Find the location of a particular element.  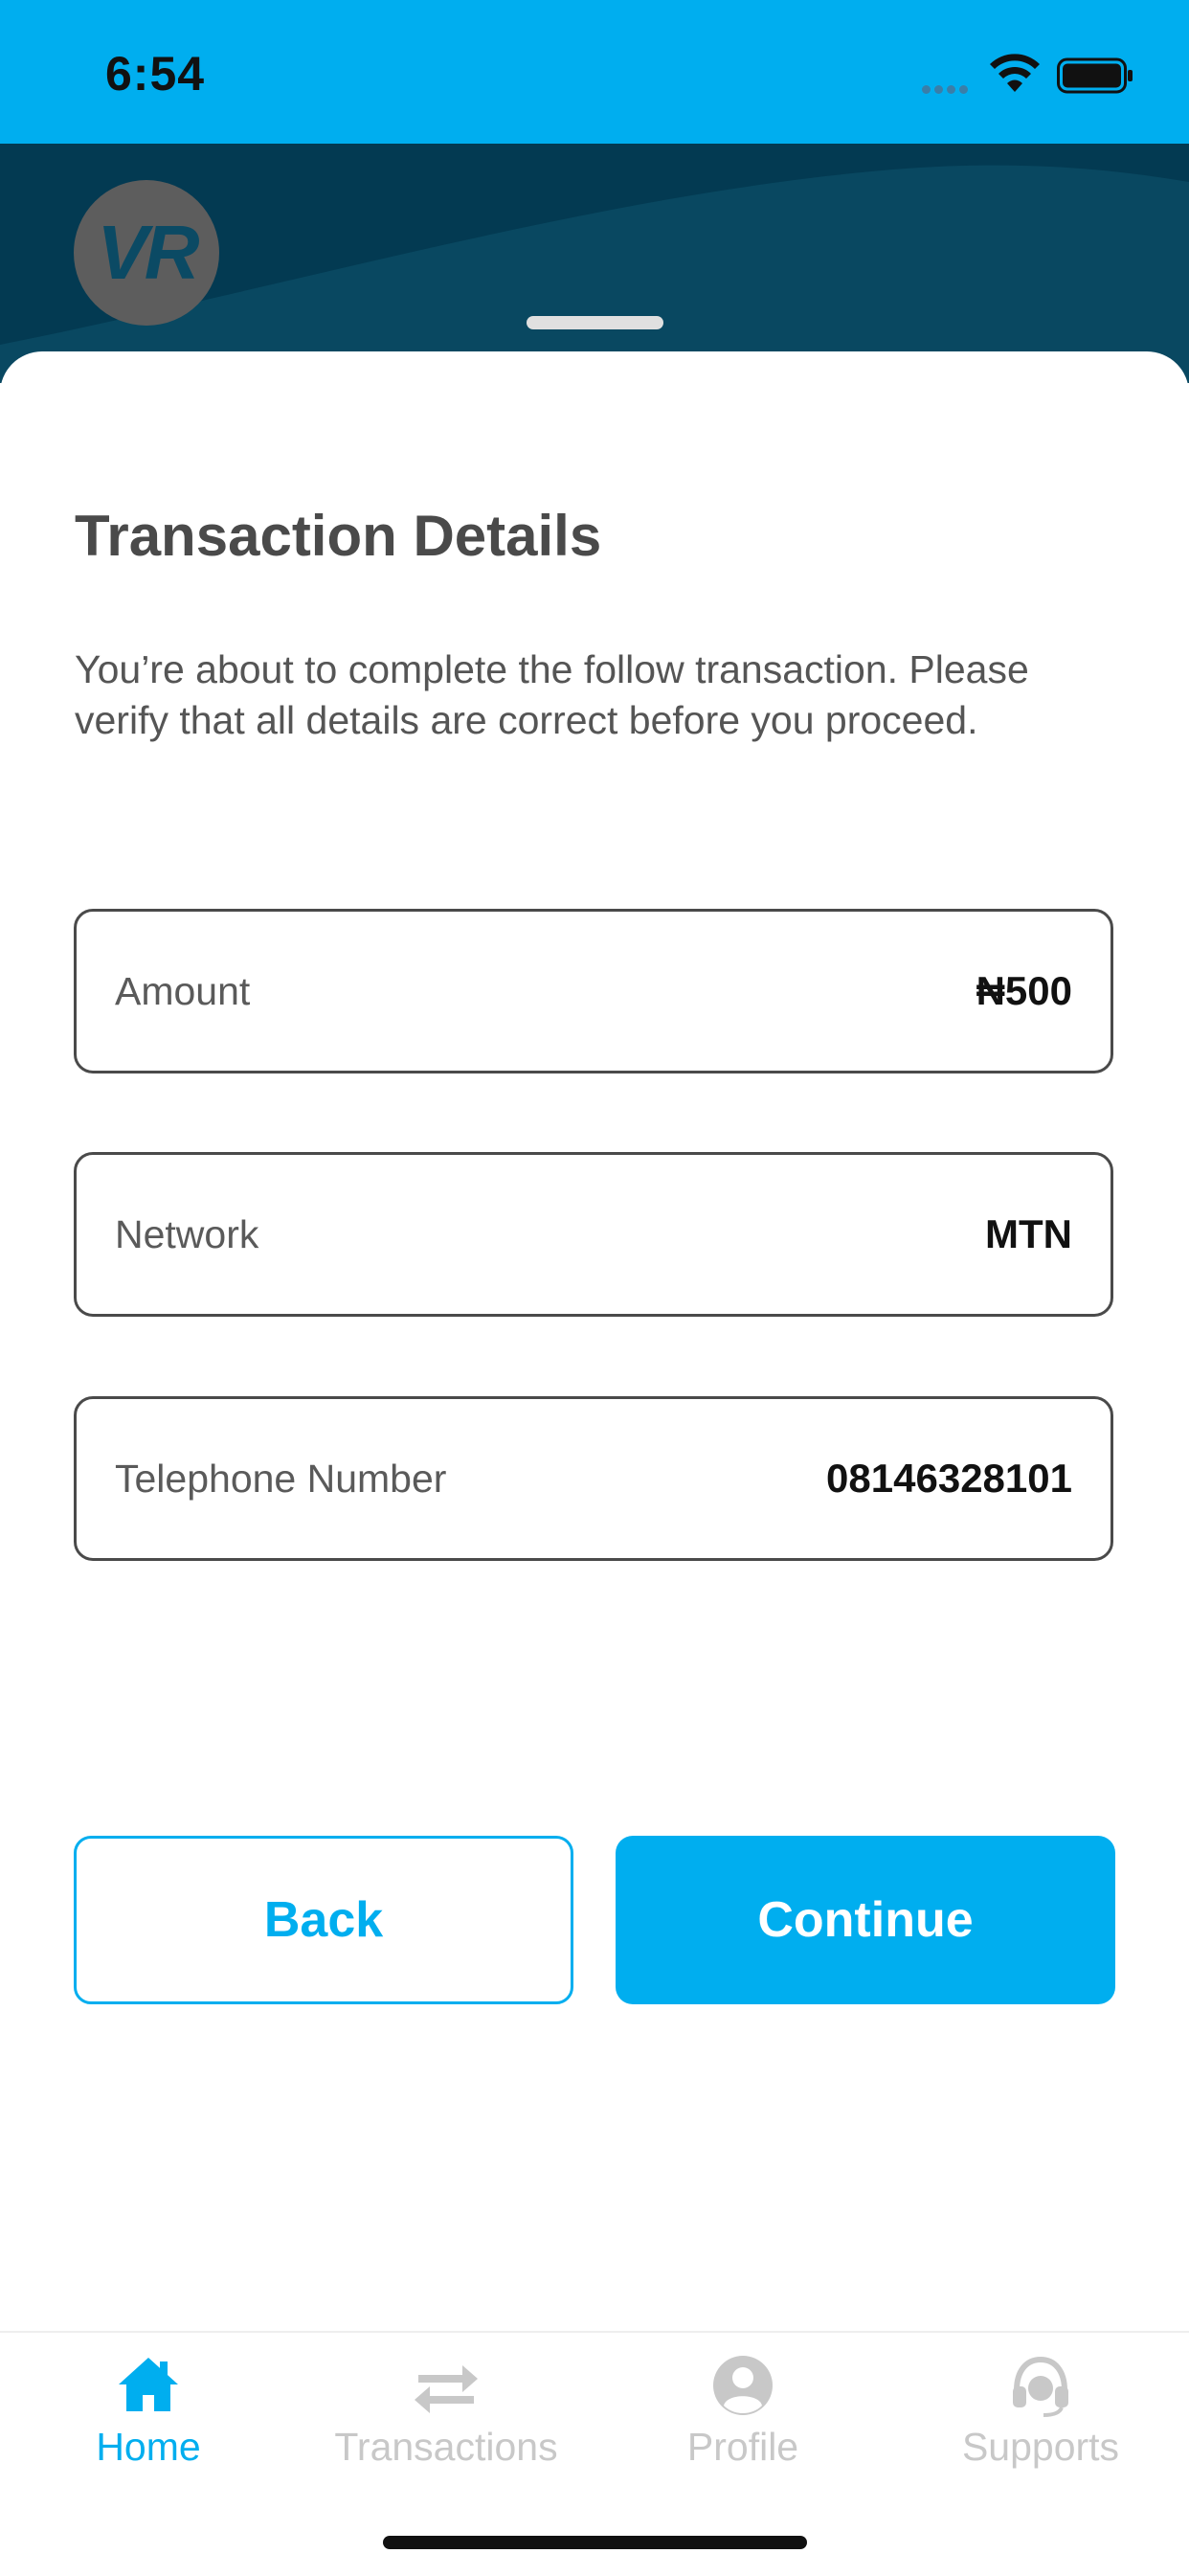

status-bar: 6:54 is located at coordinates (594, 72).